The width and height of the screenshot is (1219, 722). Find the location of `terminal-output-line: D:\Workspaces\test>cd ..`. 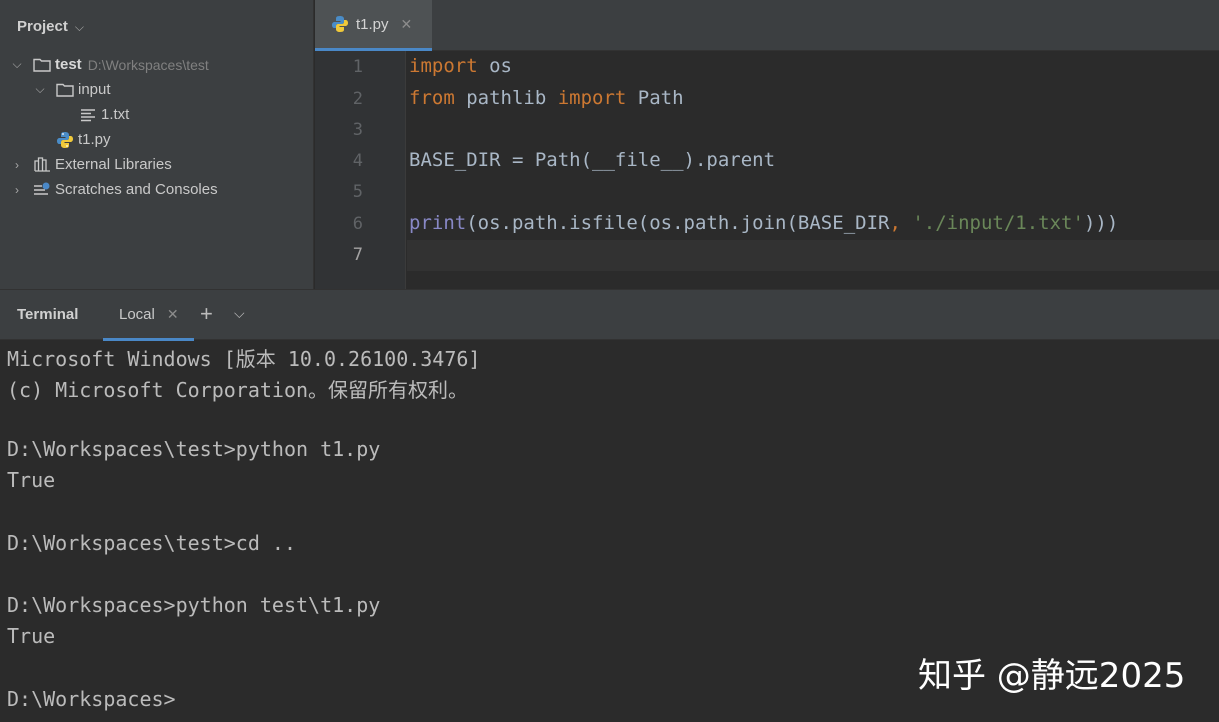

terminal-output-line: D:\Workspaces\test>cd .. is located at coordinates (151, 543).